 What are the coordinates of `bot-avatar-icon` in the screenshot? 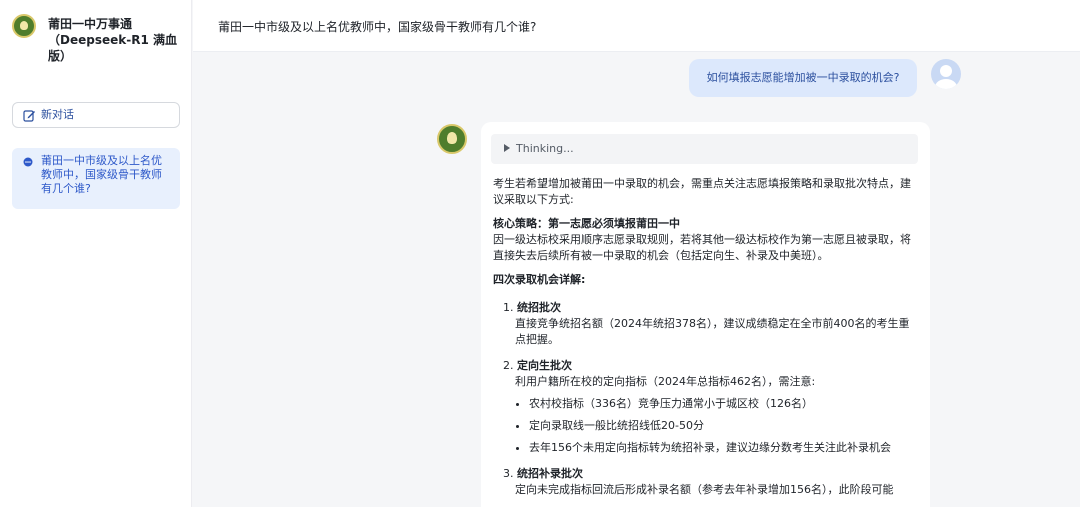 It's located at (452, 139).